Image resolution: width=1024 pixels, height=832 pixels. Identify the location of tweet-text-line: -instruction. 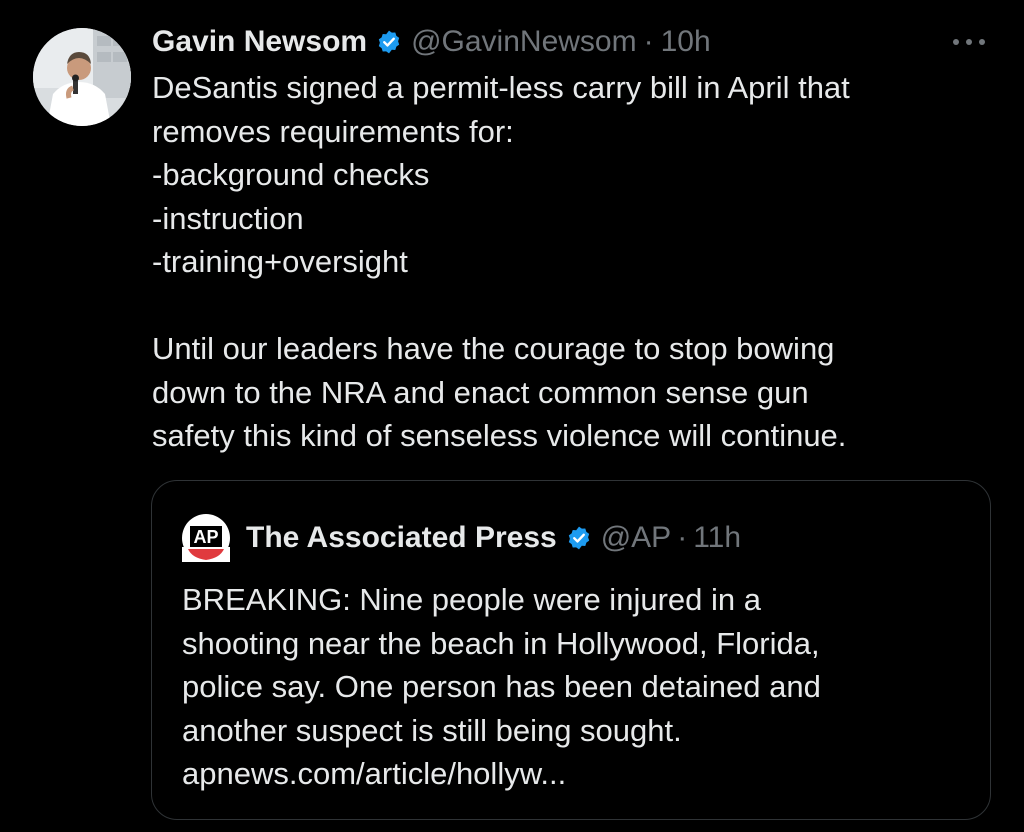
(228, 218).